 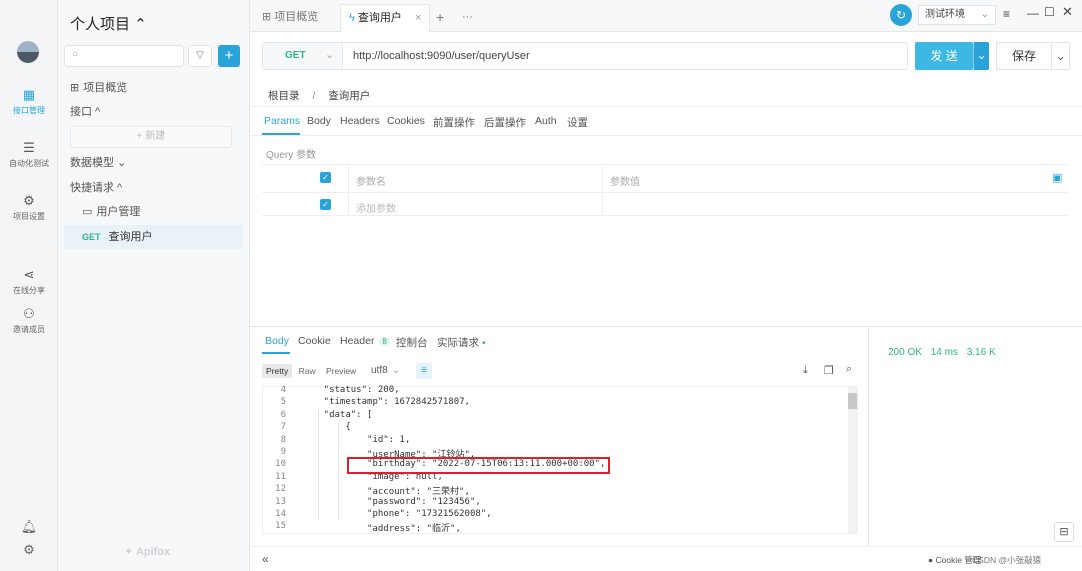 I want to click on filter-button: ▽, so click(x=200, y=56).